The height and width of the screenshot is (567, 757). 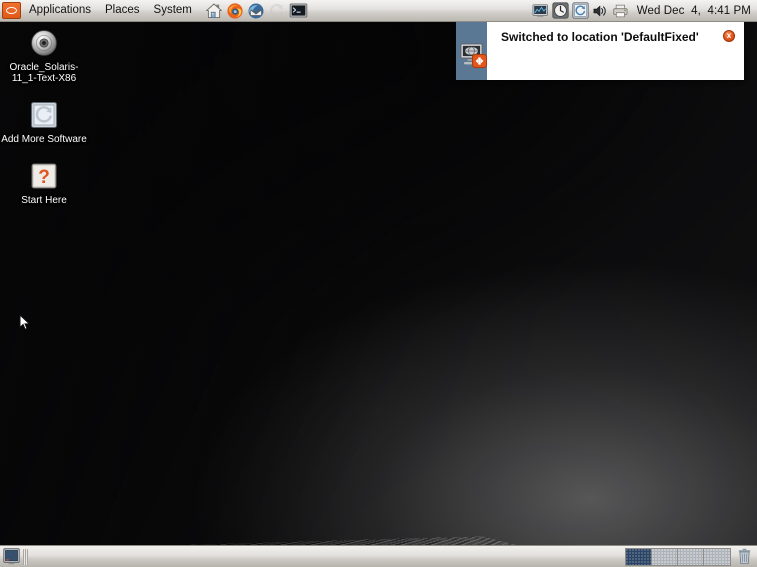 I want to click on thunderbird-mail-icon, so click(x=256, y=10).